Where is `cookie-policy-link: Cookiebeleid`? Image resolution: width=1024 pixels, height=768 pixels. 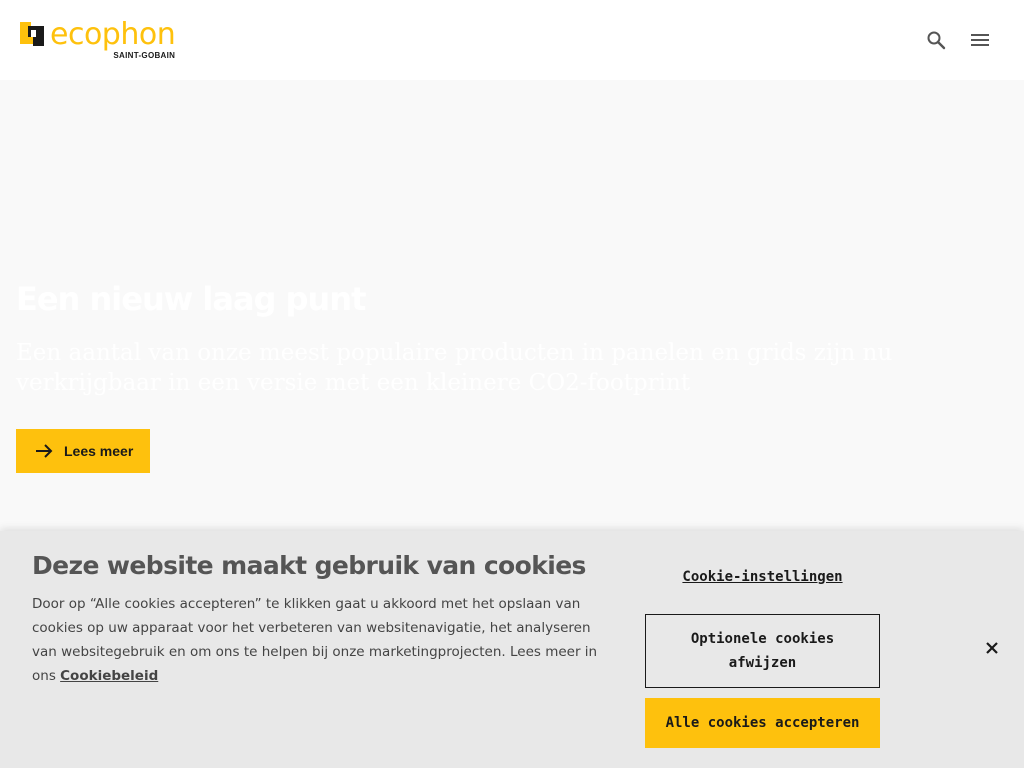
cookie-policy-link: Cookiebeleid is located at coordinates (109, 676).